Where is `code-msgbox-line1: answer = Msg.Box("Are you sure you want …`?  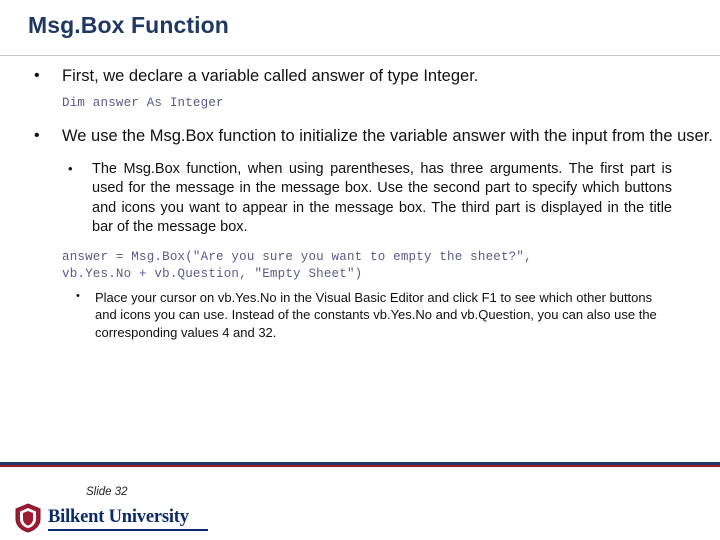 code-msgbox-line1: answer = Msg.Box("Are you sure you want … is located at coordinates (297, 257).